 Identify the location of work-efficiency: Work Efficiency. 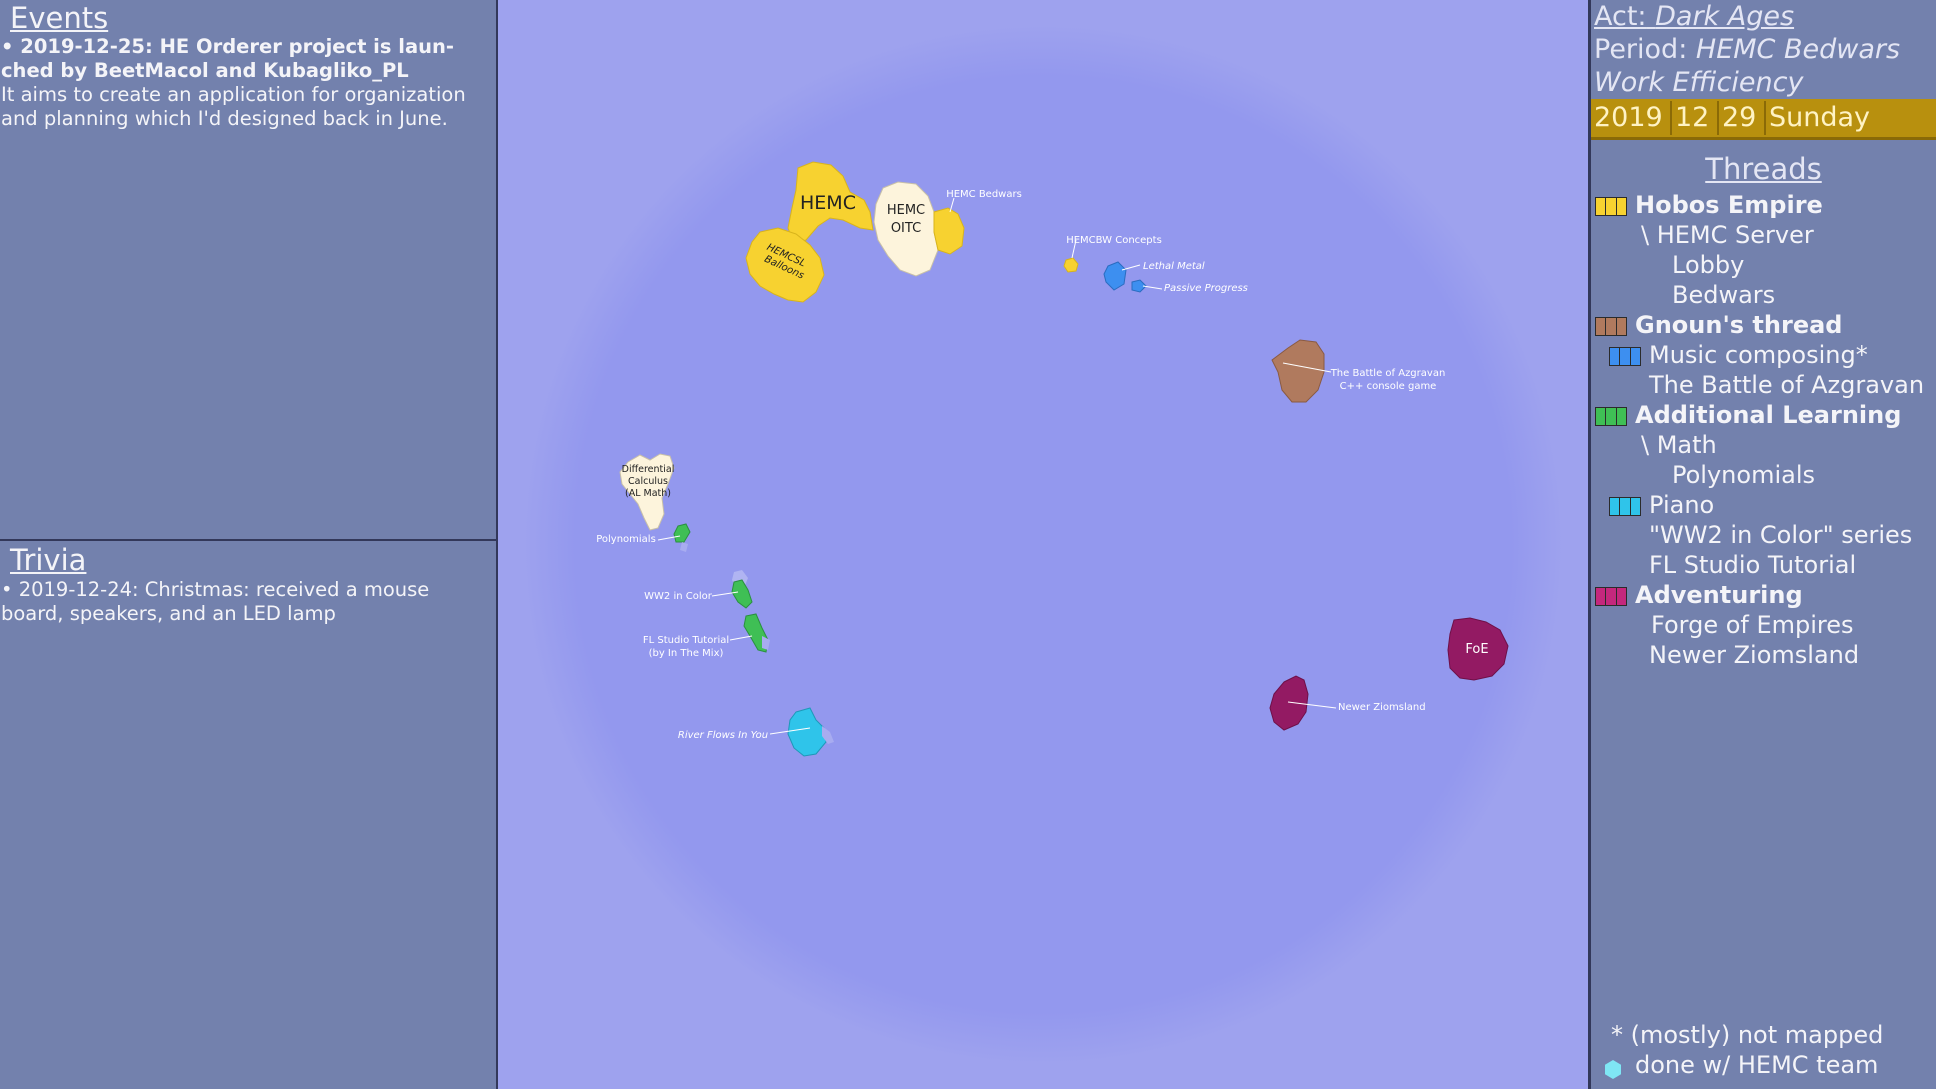
(1699, 82).